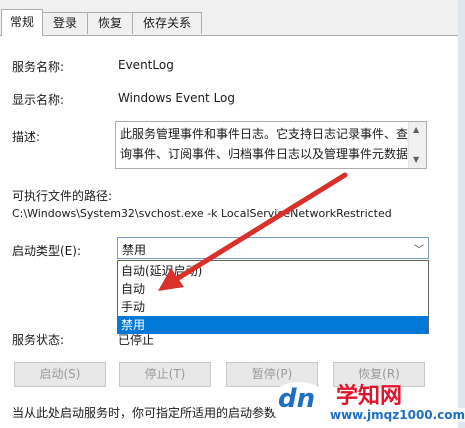 Image resolution: width=465 pixels, height=428 pixels. Describe the element at coordinates (273, 289) in the screenshot. I see `option-auto: 自动` at that location.